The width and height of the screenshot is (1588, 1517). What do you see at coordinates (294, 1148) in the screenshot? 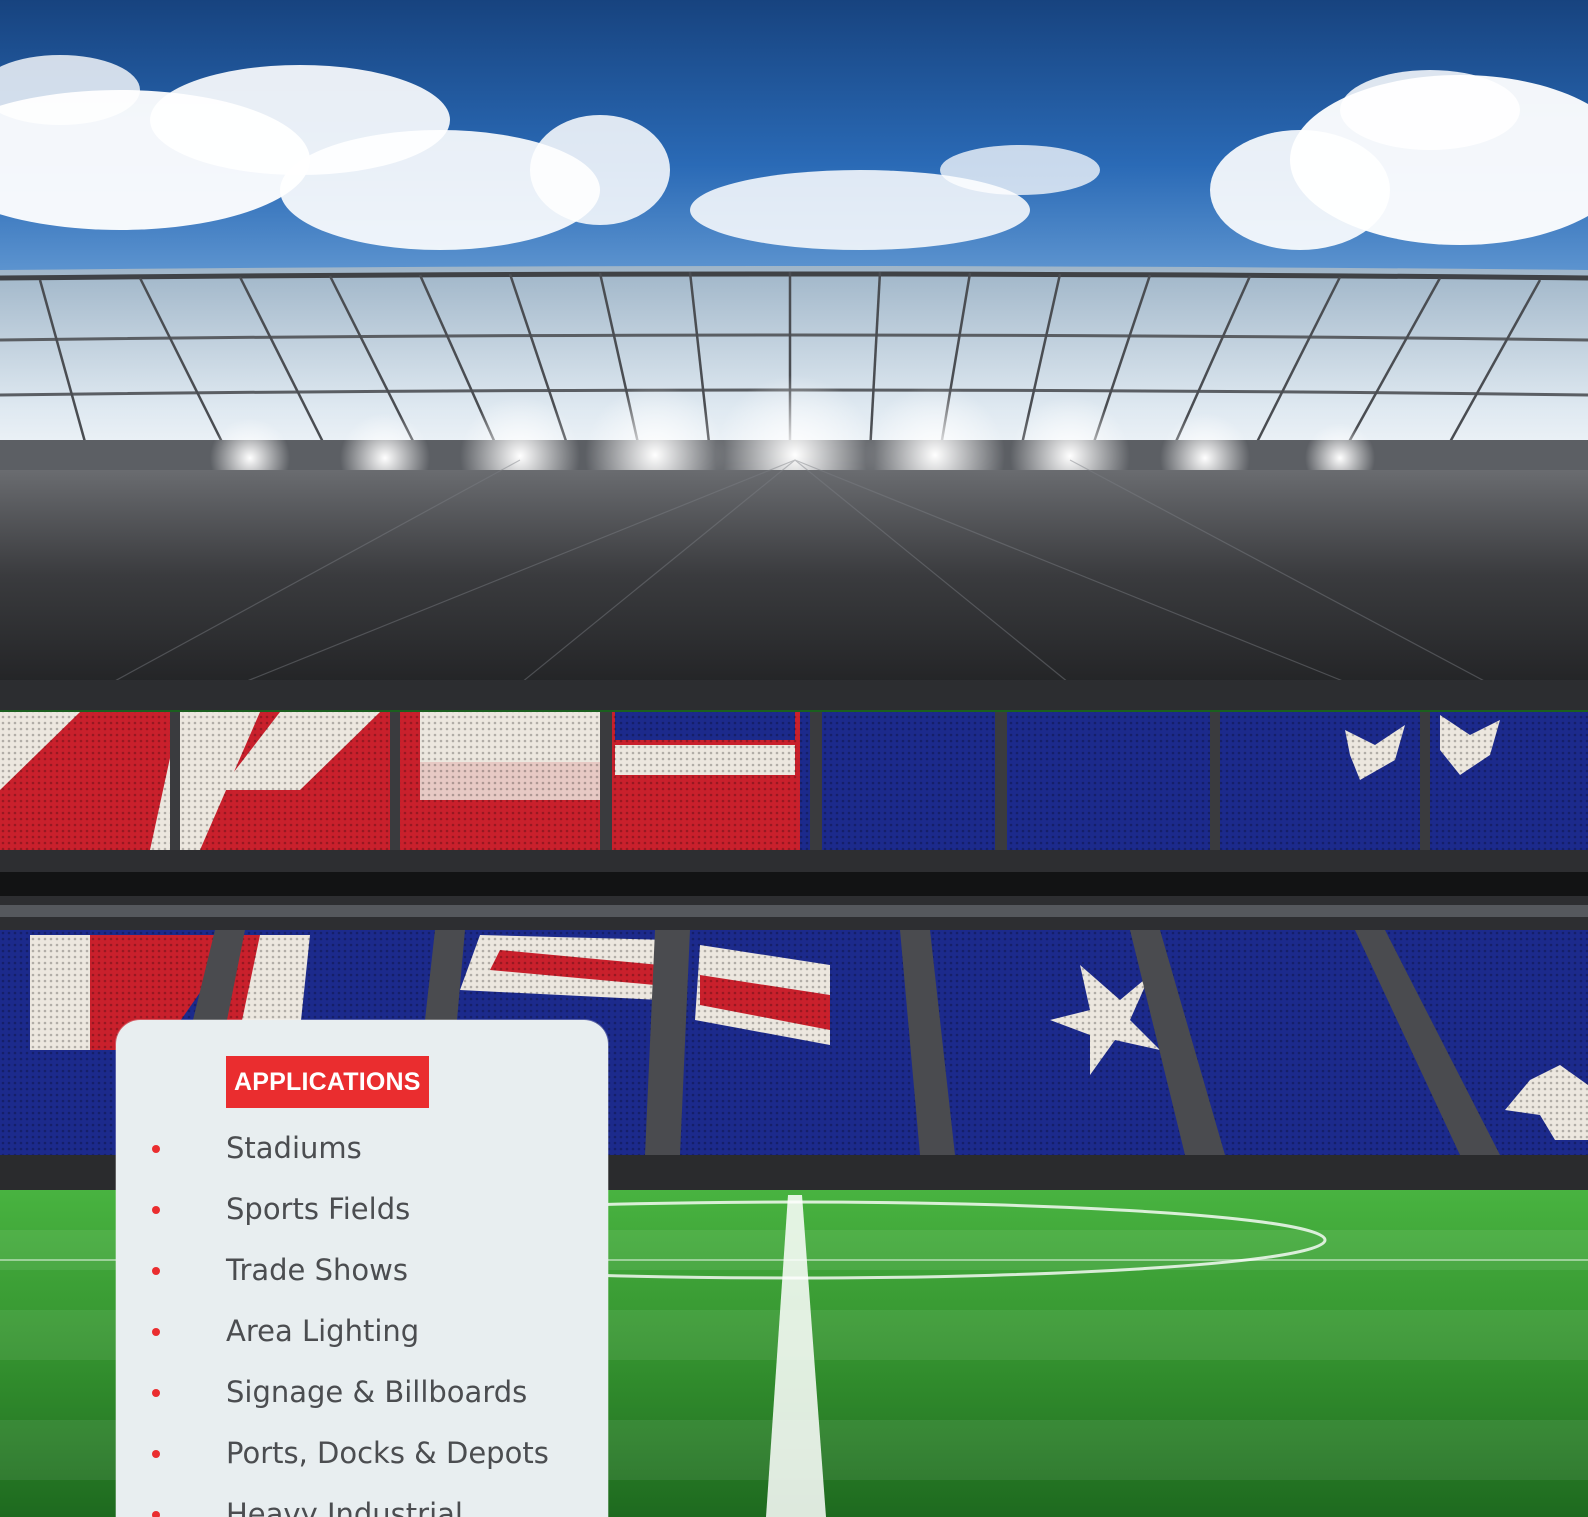
I see `list-item-label: Stadiums` at bounding box center [294, 1148].